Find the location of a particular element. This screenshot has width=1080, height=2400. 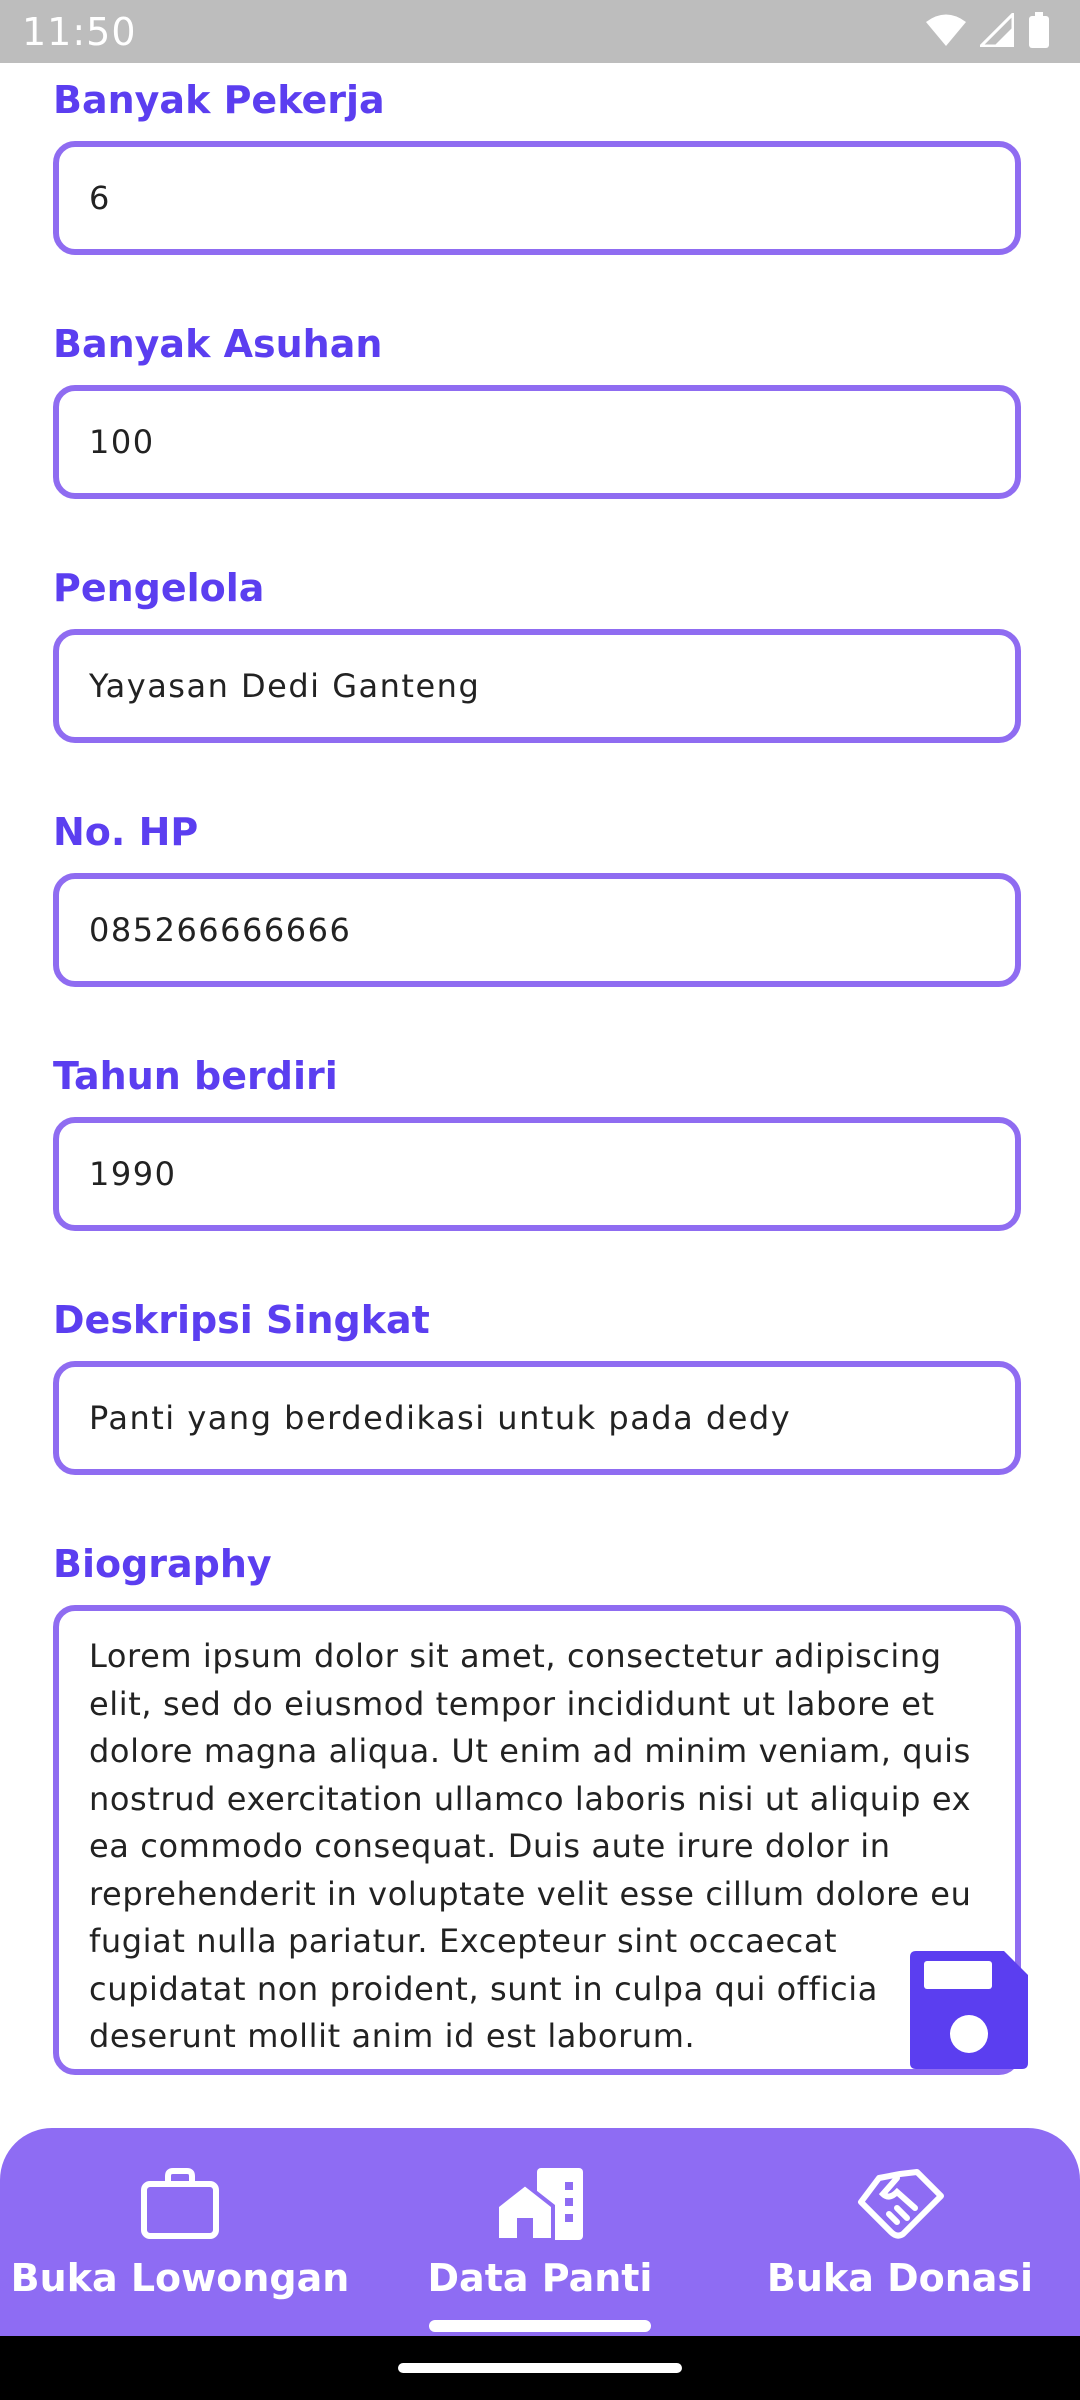

save-icon is located at coordinates (969, 2012).